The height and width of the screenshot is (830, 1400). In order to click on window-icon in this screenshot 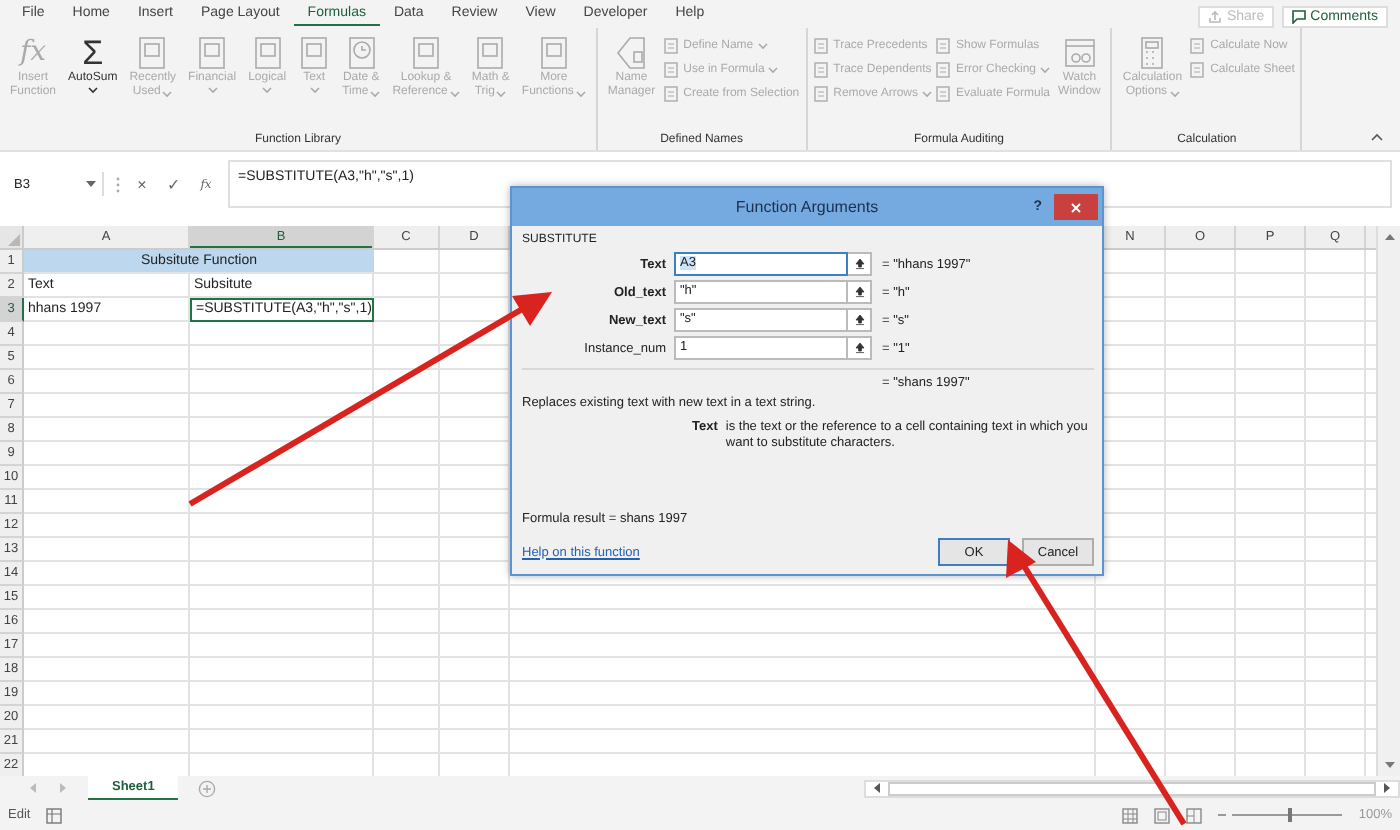, I will do `click(1079, 53)`.